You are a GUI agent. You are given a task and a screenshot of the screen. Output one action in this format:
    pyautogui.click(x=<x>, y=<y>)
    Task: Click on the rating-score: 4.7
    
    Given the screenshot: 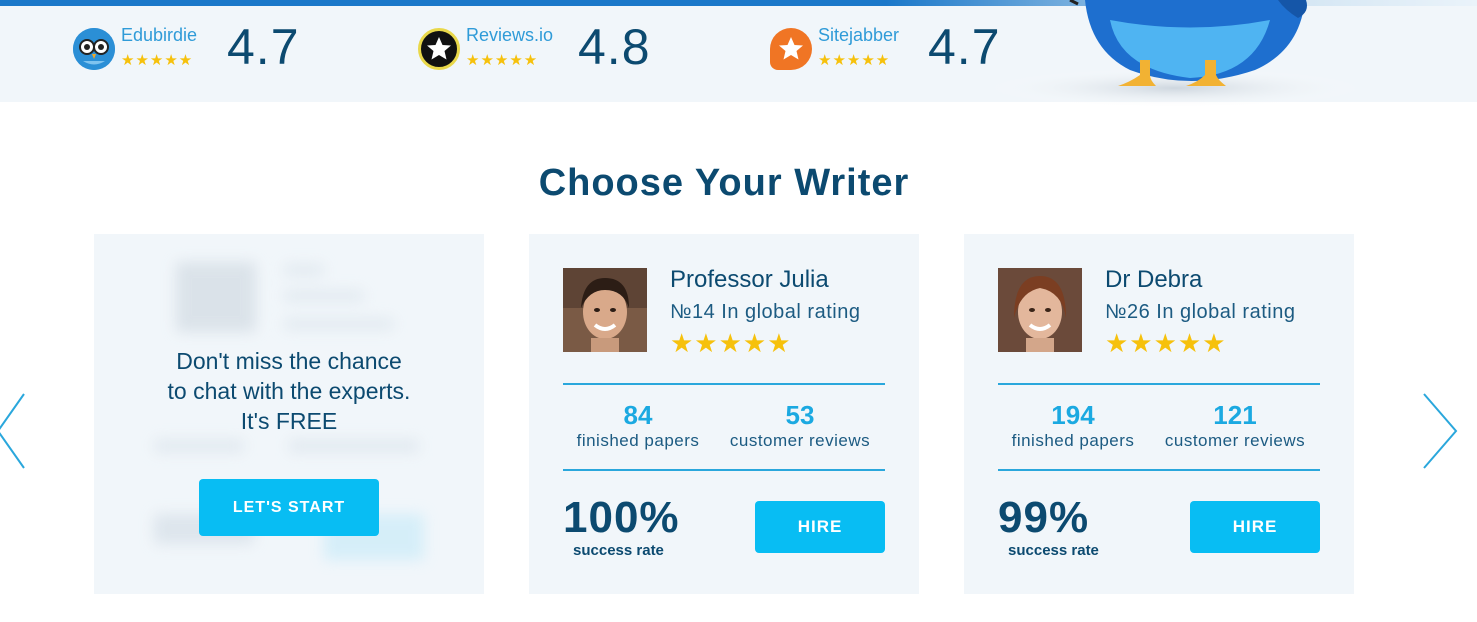 What is the action you would take?
    pyautogui.click(x=263, y=47)
    